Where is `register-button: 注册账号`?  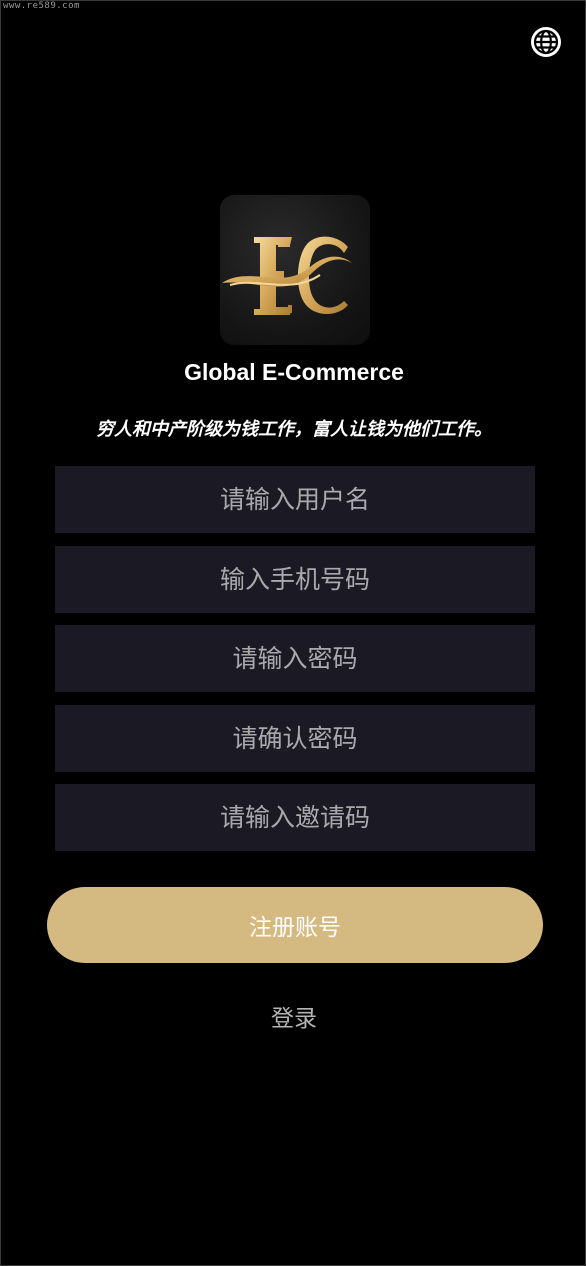 register-button: 注册账号 is located at coordinates (295, 925).